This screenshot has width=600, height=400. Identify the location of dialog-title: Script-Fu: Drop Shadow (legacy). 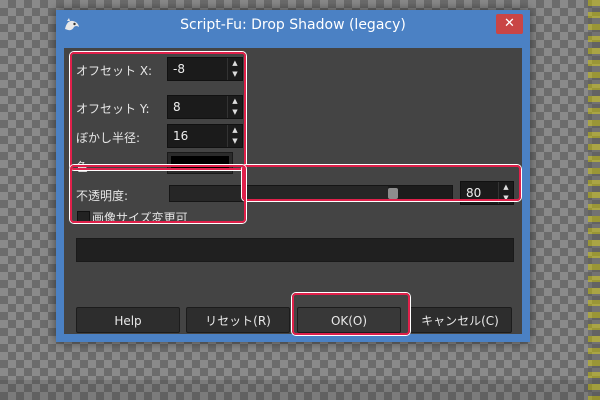
(293, 25).